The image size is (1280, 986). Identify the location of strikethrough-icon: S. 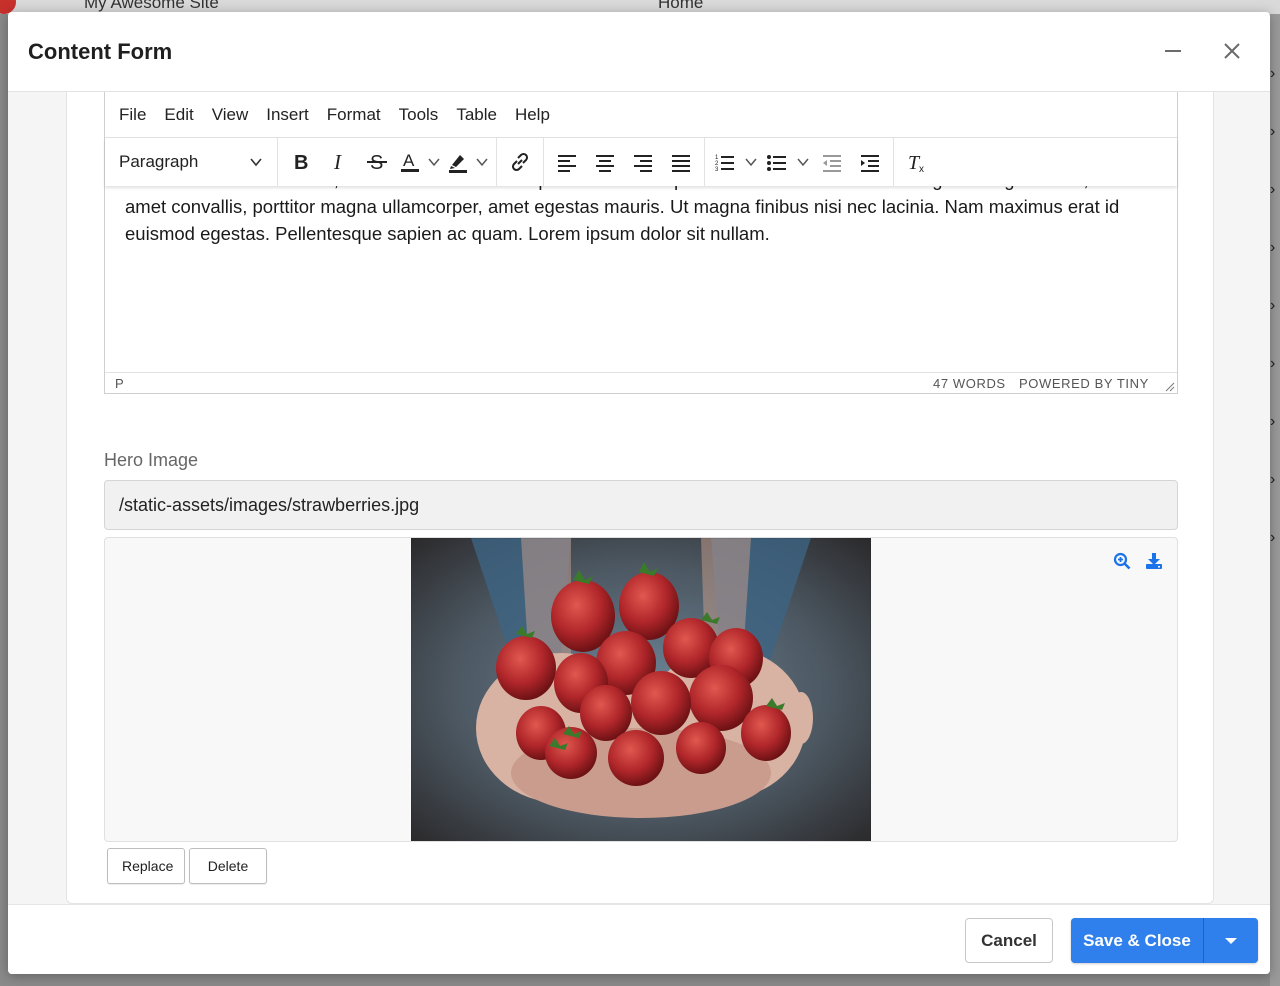
(377, 162).